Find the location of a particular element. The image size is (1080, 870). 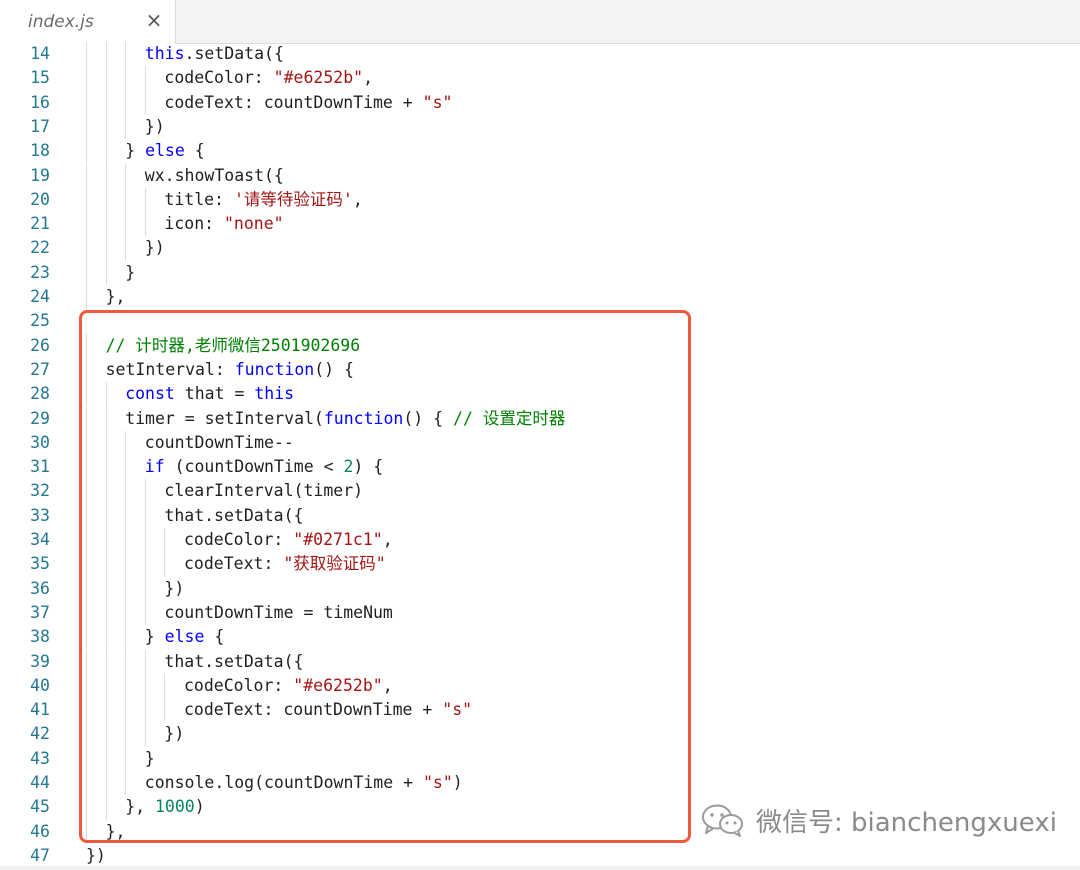

code-token: }, is located at coordinates (115, 296).